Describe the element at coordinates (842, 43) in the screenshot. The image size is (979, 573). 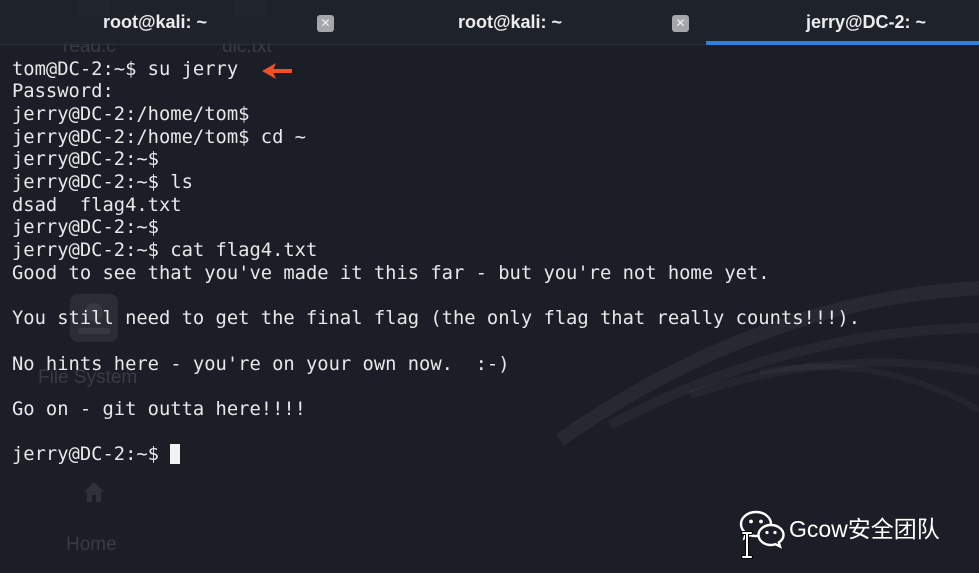
I see `active-tab-indicator` at that location.